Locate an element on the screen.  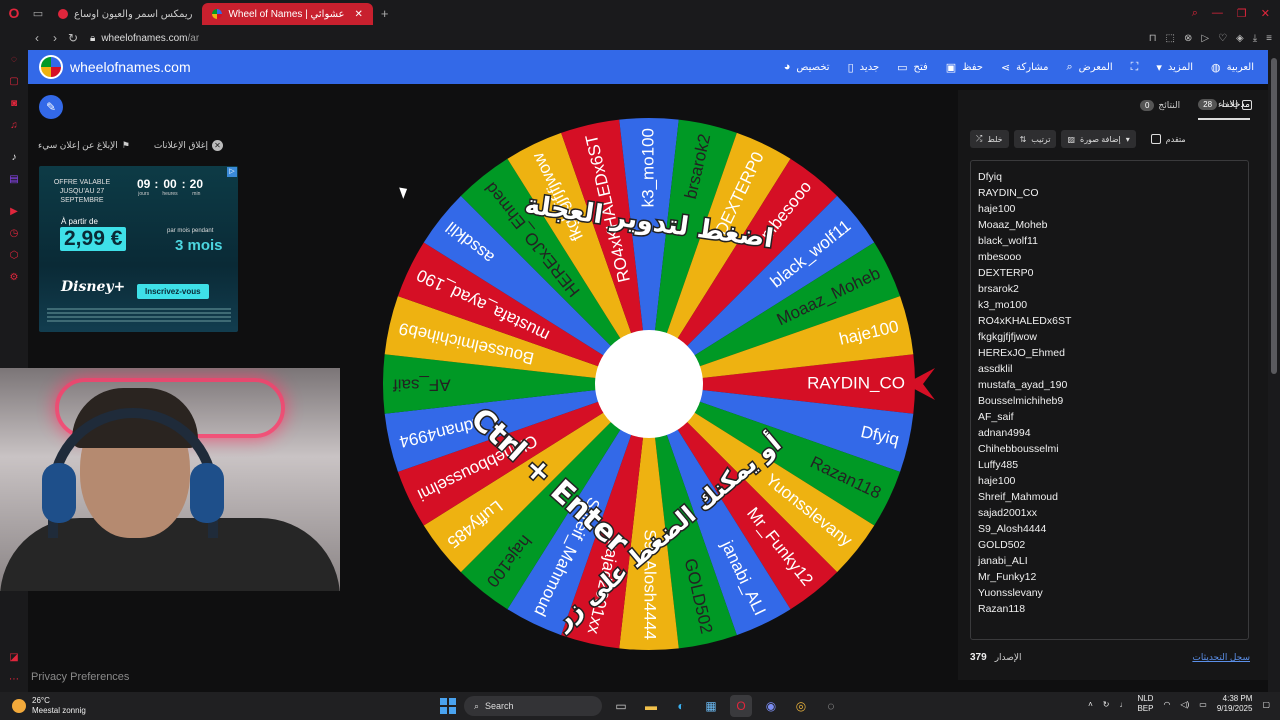
opera-logo-icon: O is located at coordinates (14, 13).